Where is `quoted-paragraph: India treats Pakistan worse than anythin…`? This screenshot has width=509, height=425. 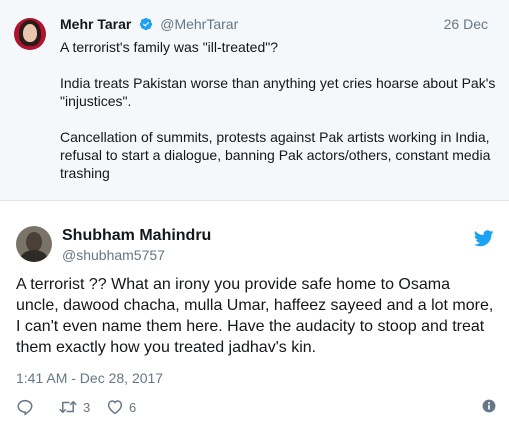
quoted-paragraph: India treats Pakistan worse than anythin… is located at coordinates (278, 92).